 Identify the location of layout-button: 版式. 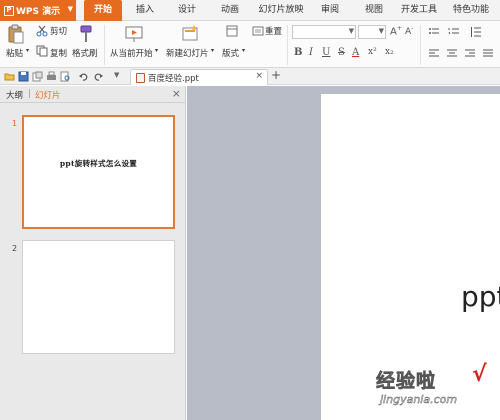
(230, 53).